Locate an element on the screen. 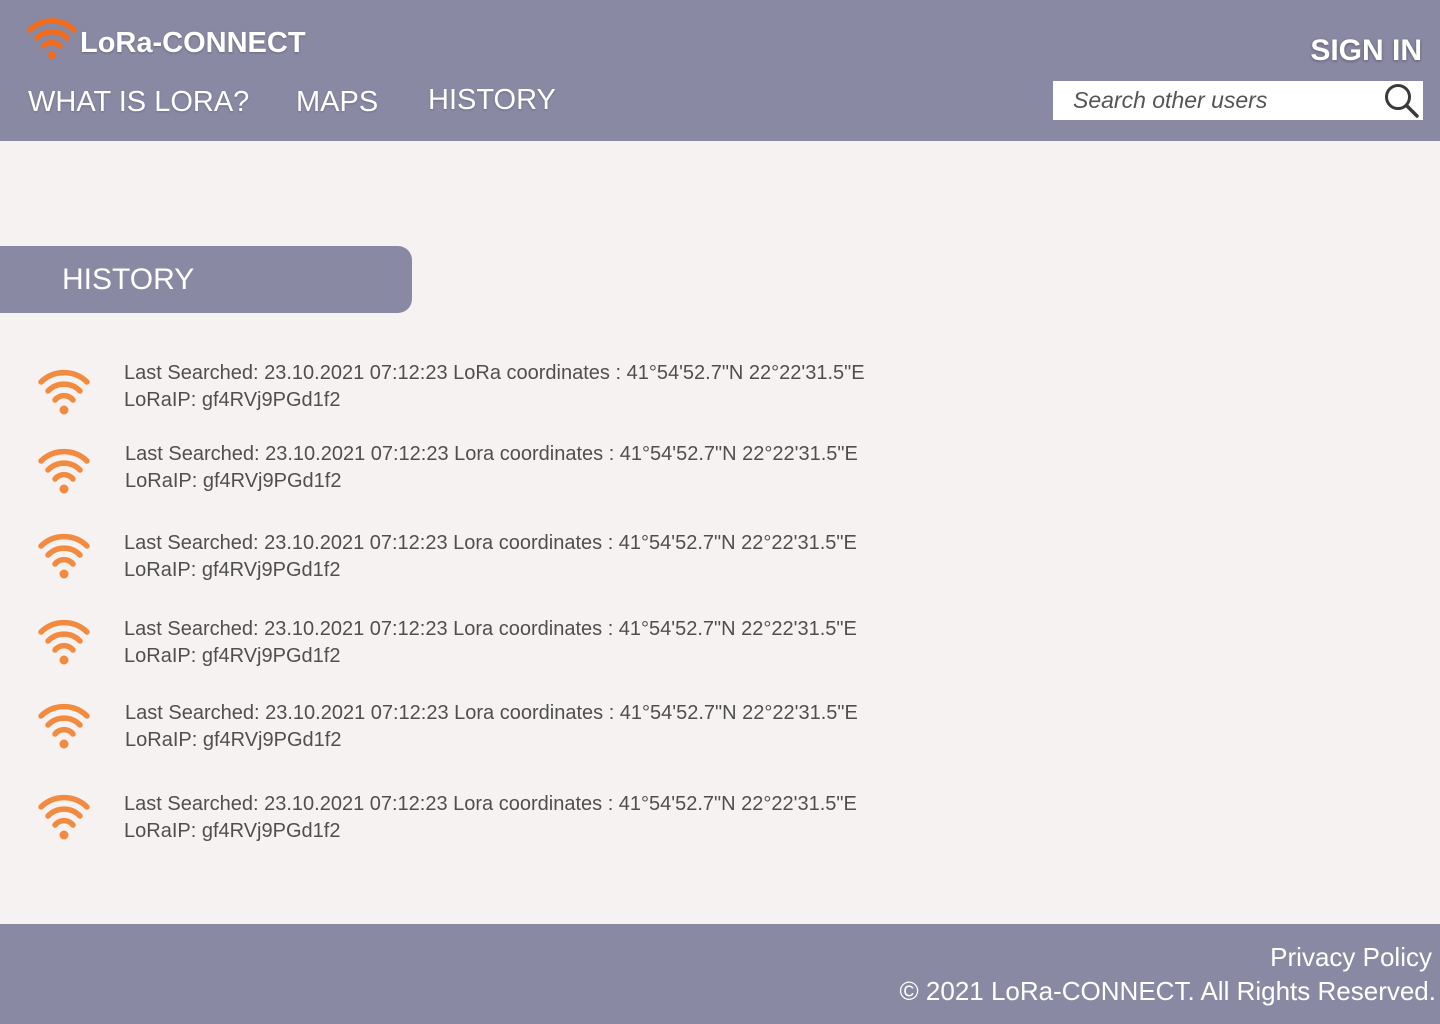 This screenshot has height=1024, width=1440. history-section-header: HISTORY is located at coordinates (206, 279).